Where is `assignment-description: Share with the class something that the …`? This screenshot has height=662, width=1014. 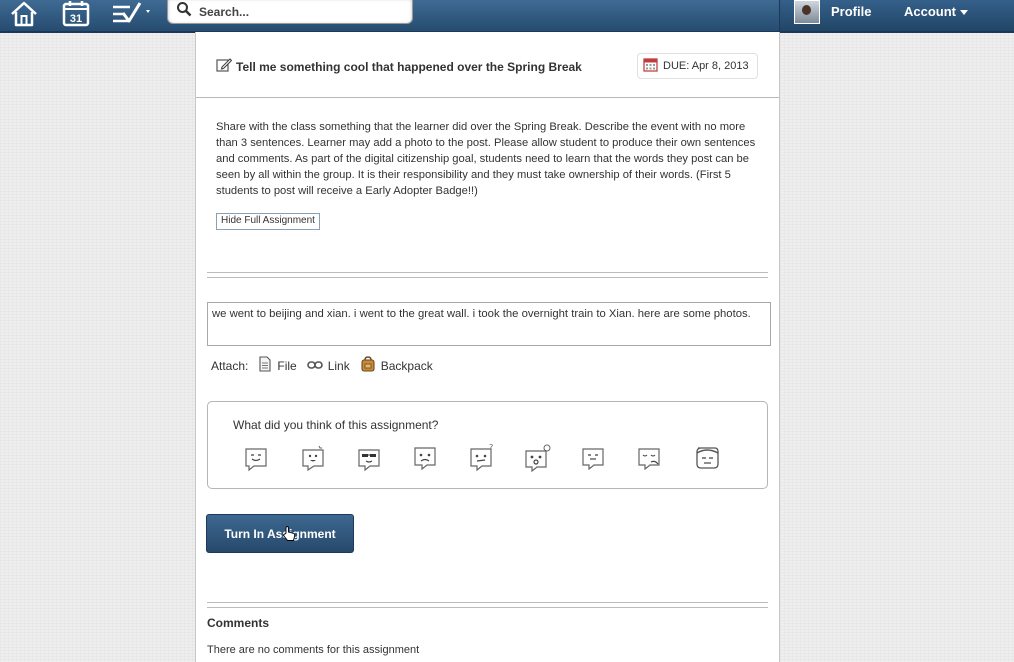
assignment-description: Share with the class something that the … is located at coordinates (486, 159).